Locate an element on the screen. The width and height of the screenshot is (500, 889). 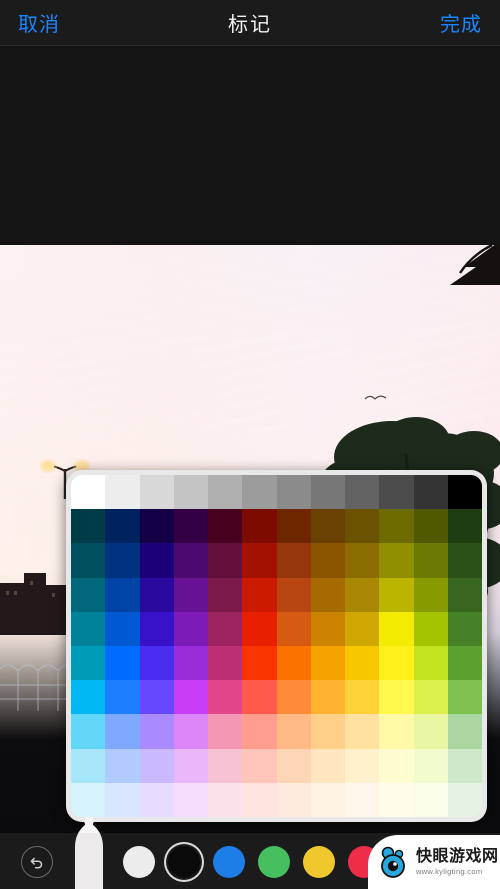
quick-color-green is located at coordinates (274, 862).